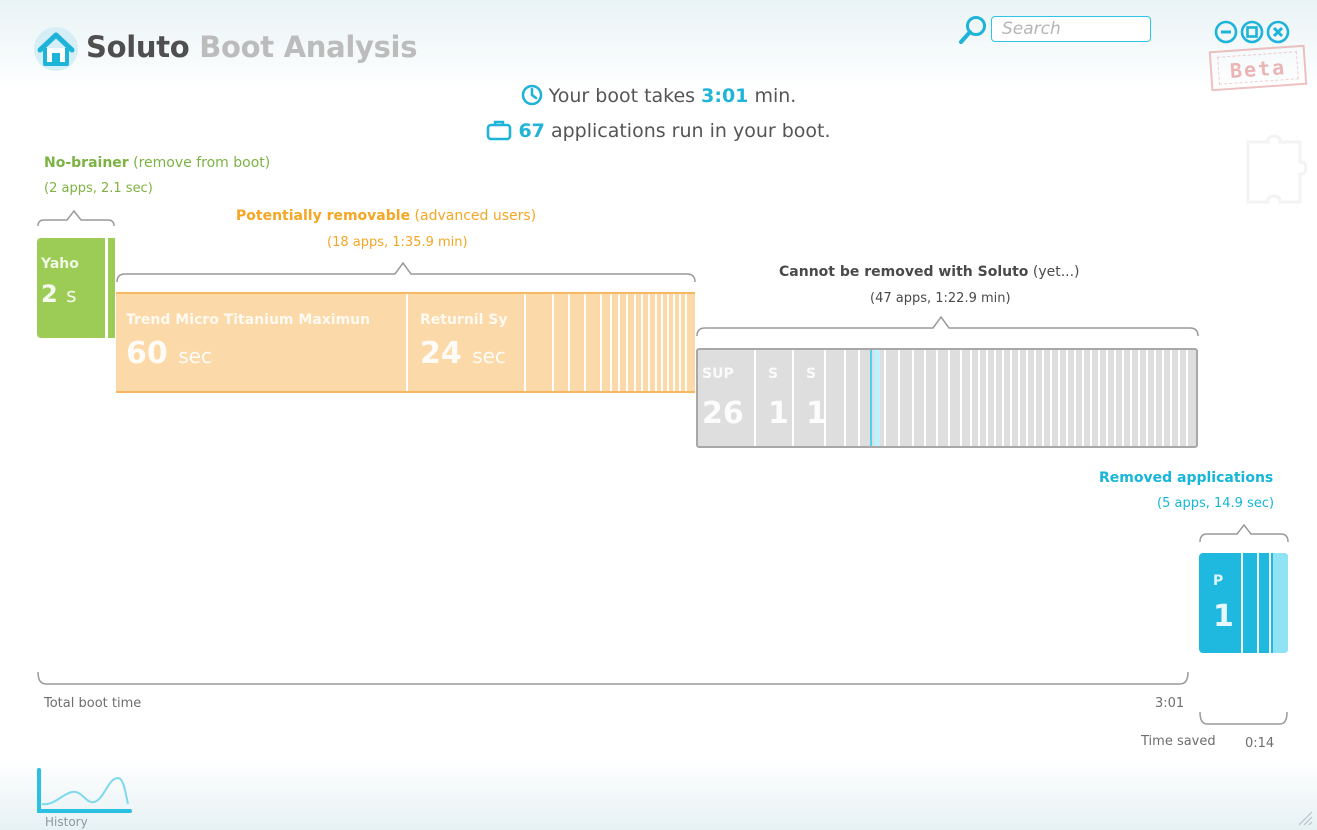 The height and width of the screenshot is (830, 1317). I want to click on home-icon, so click(56, 49).